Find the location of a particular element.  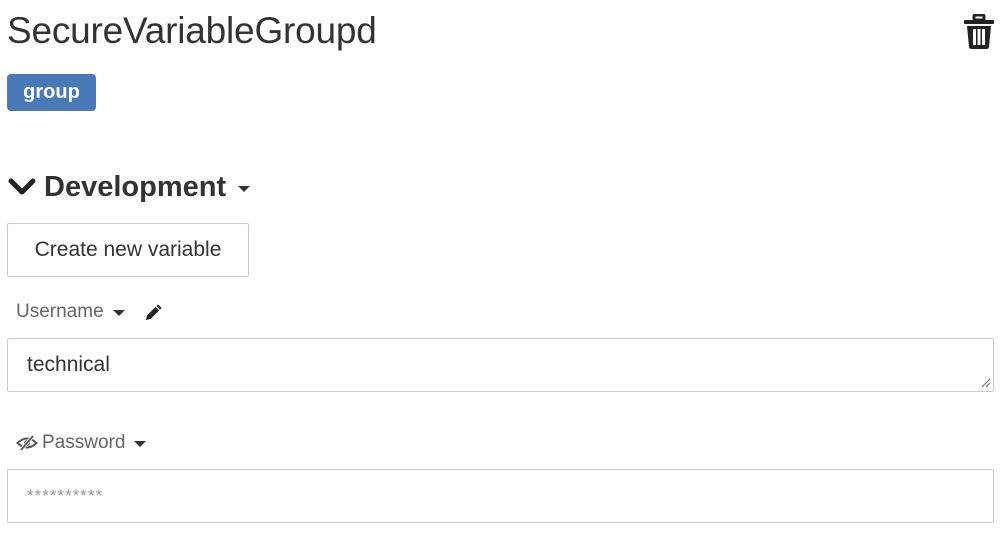

resize-handle is located at coordinates (985, 382).